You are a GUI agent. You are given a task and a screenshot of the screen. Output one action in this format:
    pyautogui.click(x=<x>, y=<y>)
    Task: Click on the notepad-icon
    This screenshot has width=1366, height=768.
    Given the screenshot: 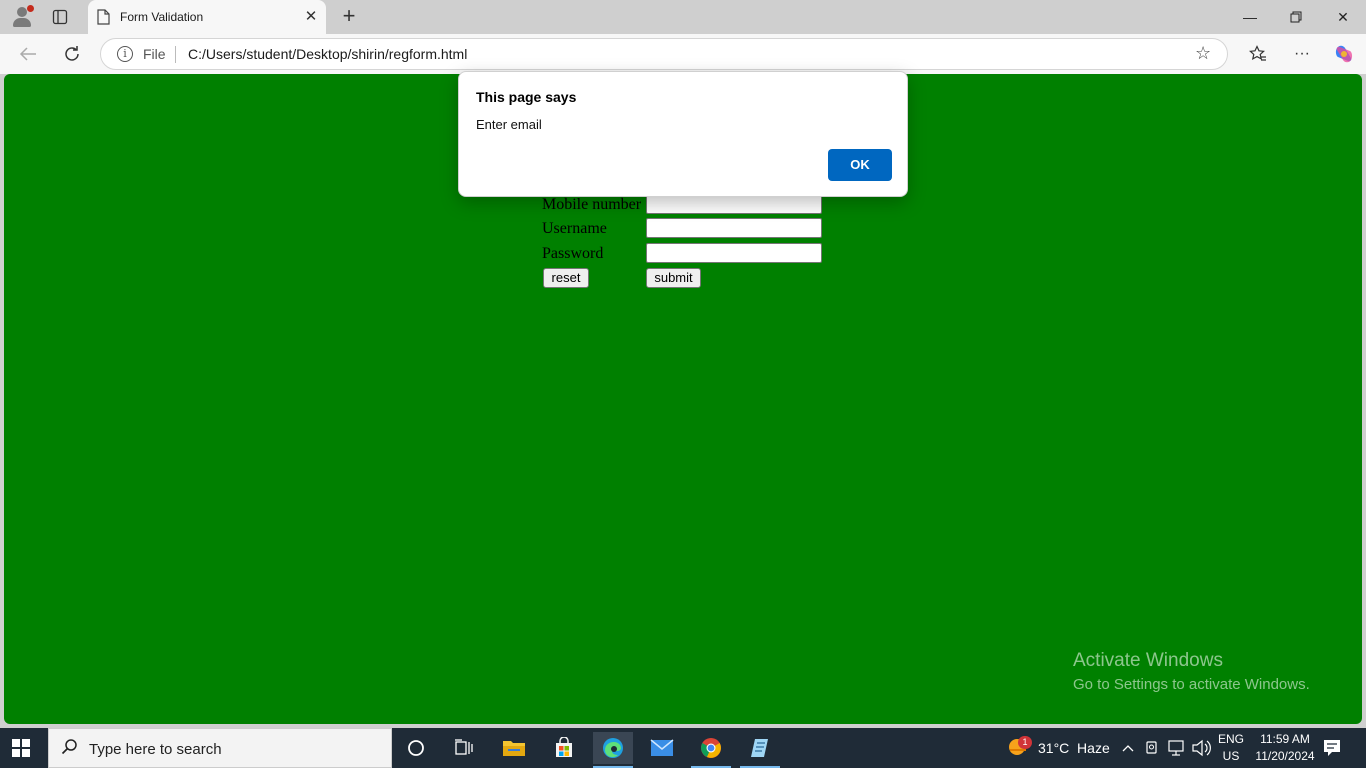 What is the action you would take?
    pyautogui.click(x=760, y=750)
    